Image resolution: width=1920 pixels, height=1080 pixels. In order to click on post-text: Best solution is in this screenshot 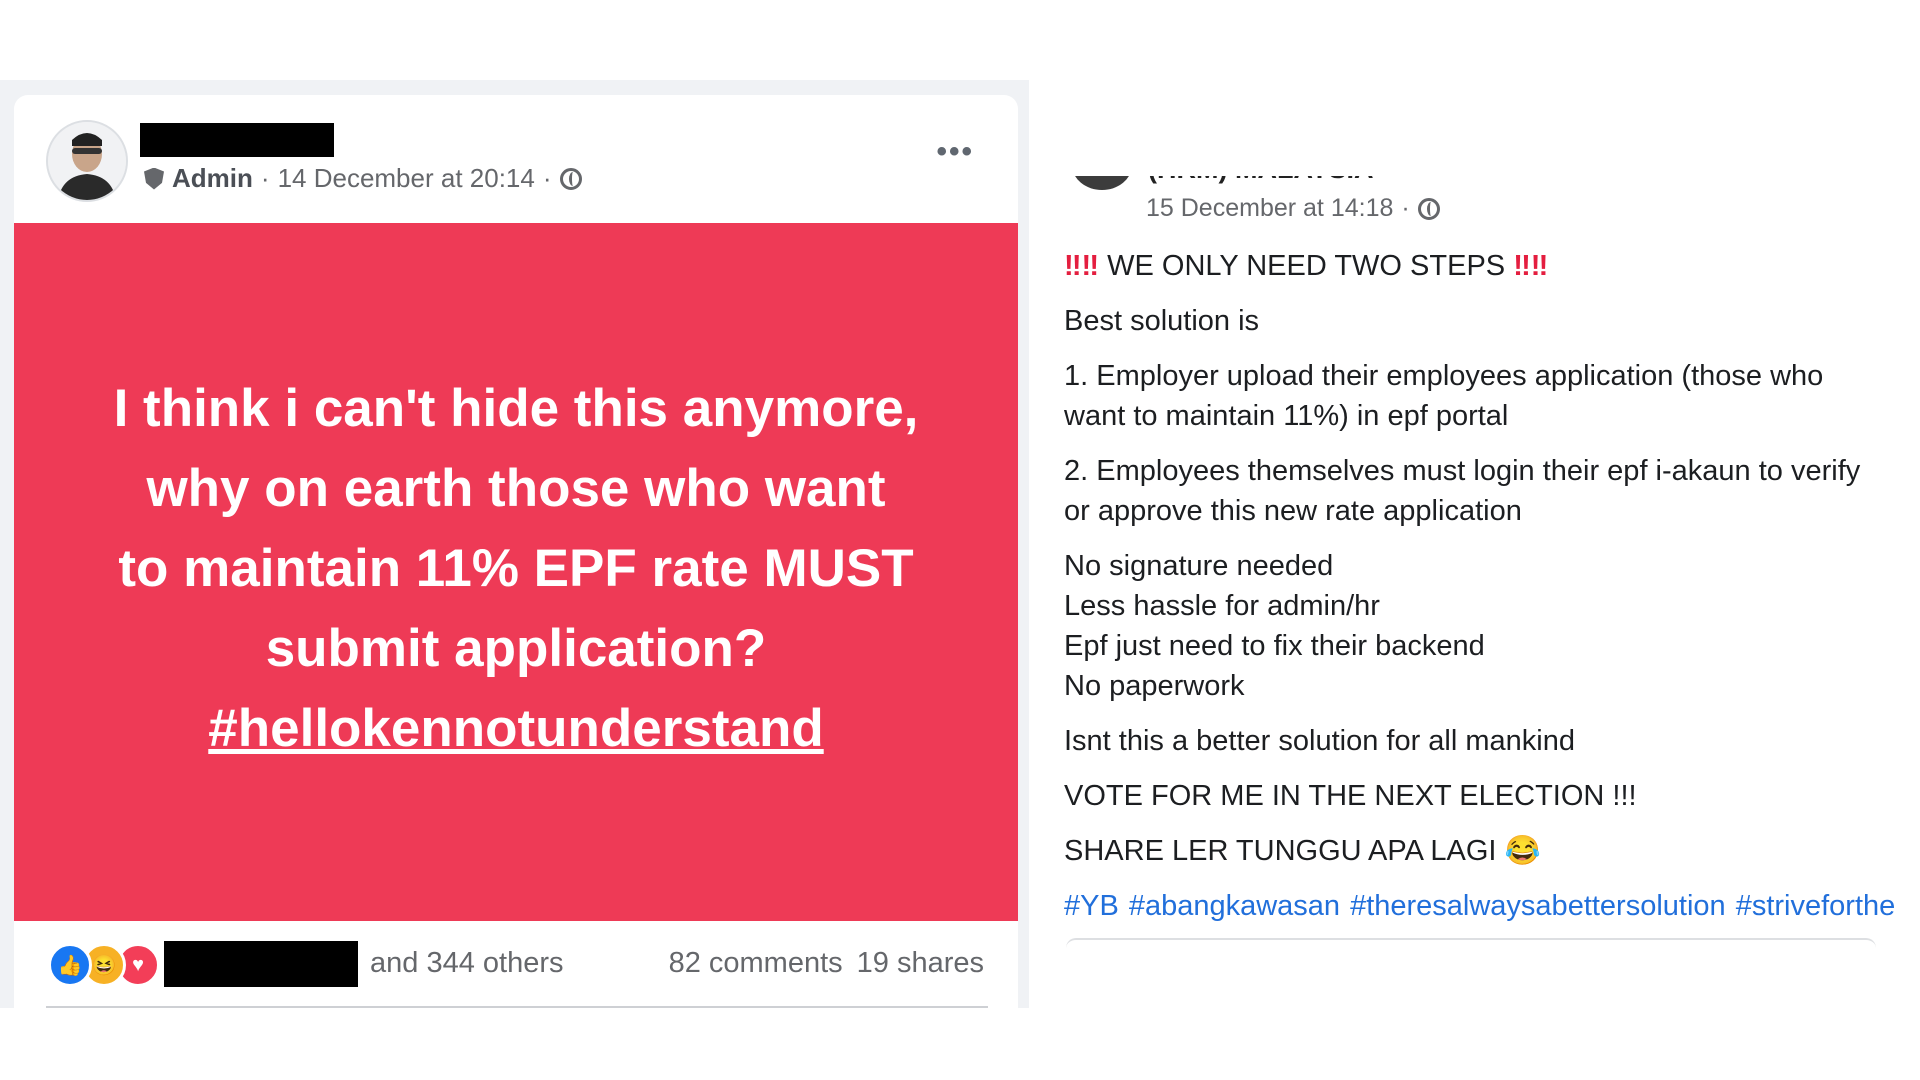, I will do `click(1162, 321)`.